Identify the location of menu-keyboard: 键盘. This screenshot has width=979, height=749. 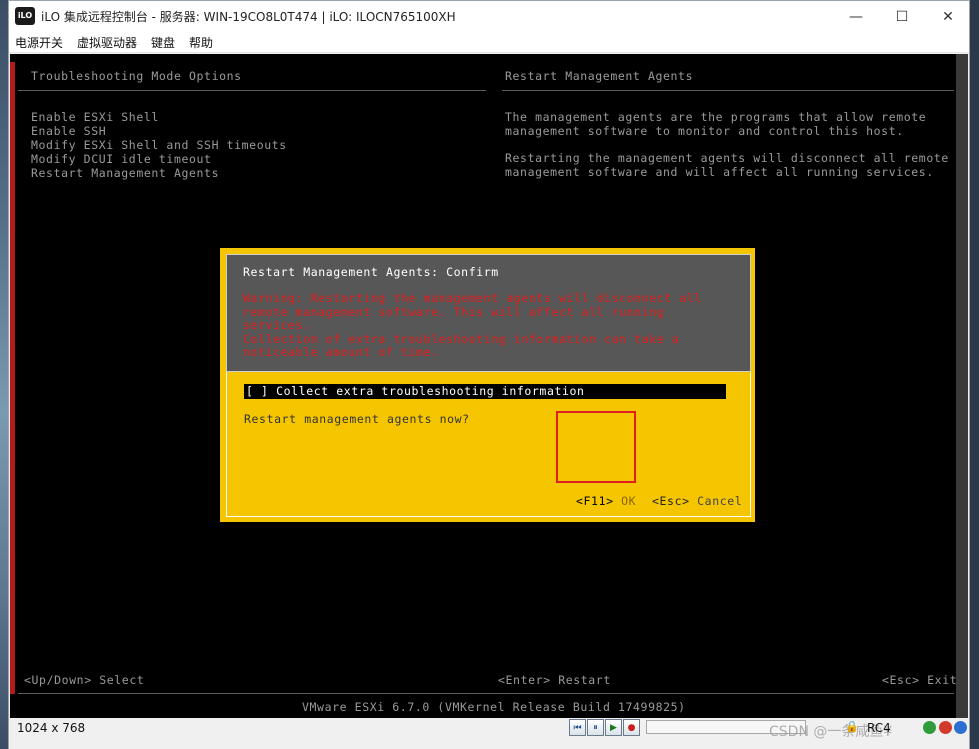
(163, 42).